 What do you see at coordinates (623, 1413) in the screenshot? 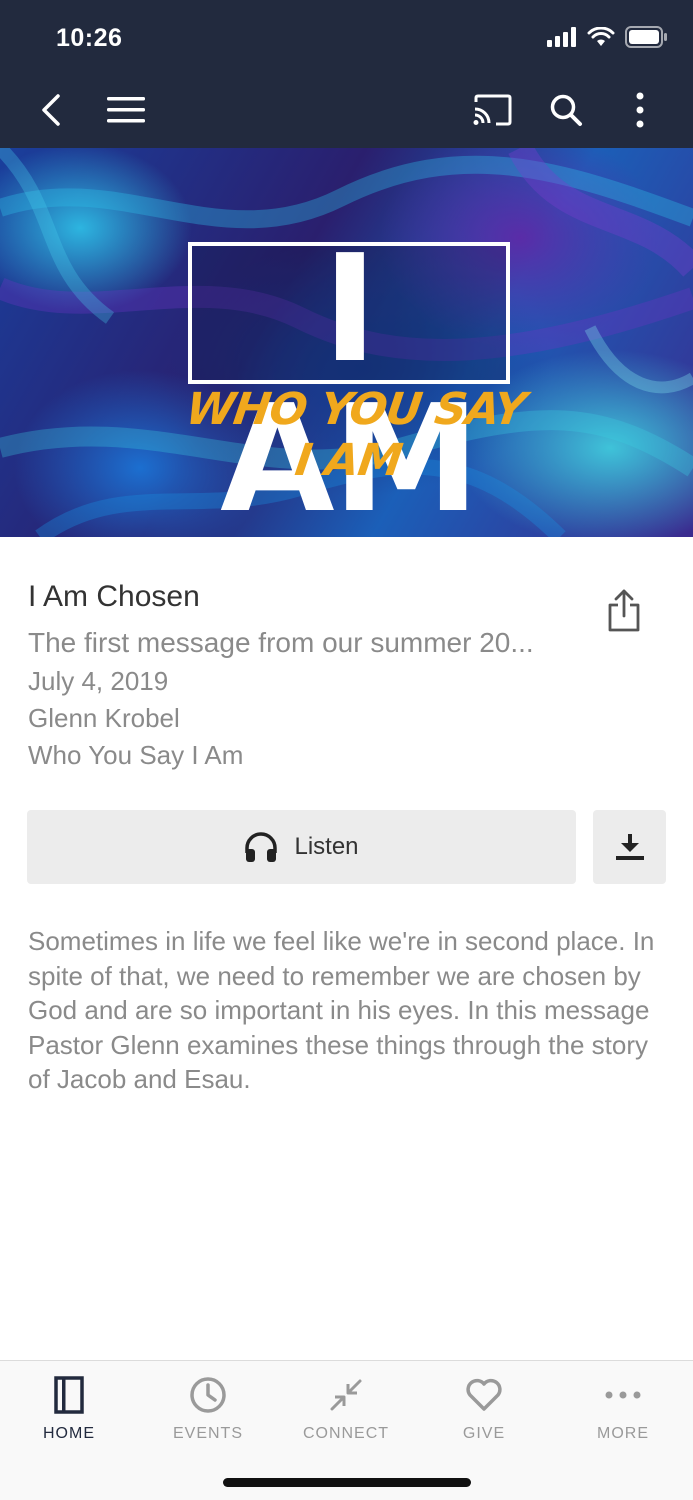
I see `tab-more: MORE` at bounding box center [623, 1413].